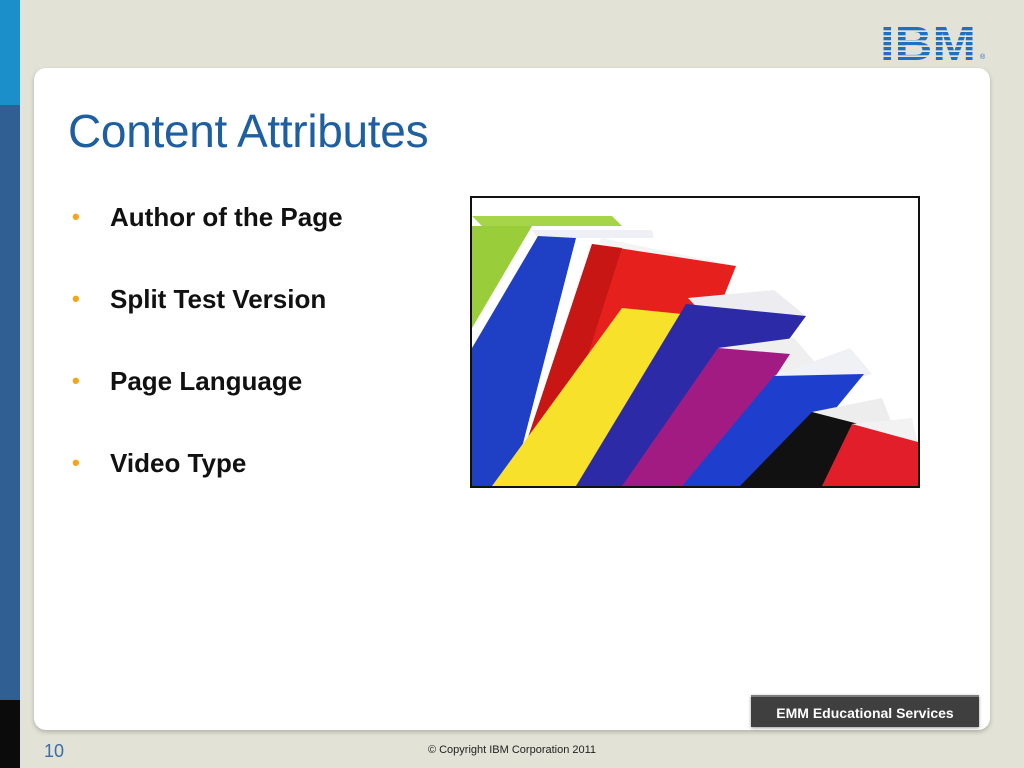 The image size is (1024, 768). What do you see at coordinates (218, 299) in the screenshot?
I see `bullet-text: Split Test Version` at bounding box center [218, 299].